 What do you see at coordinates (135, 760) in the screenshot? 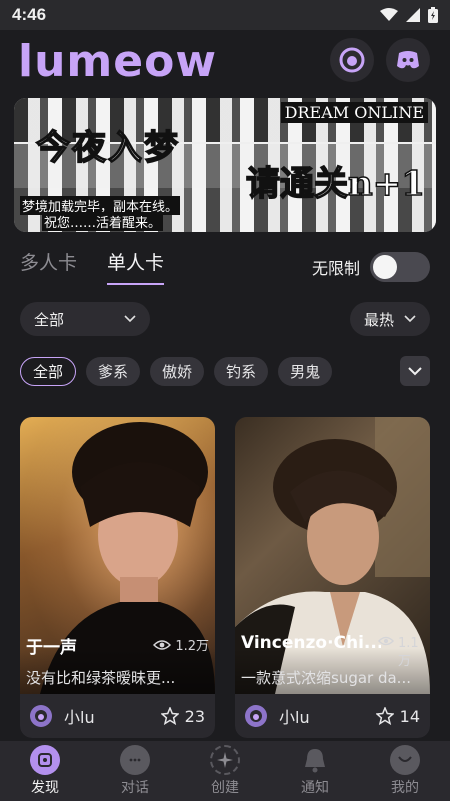
I see `chat-icon` at bounding box center [135, 760].